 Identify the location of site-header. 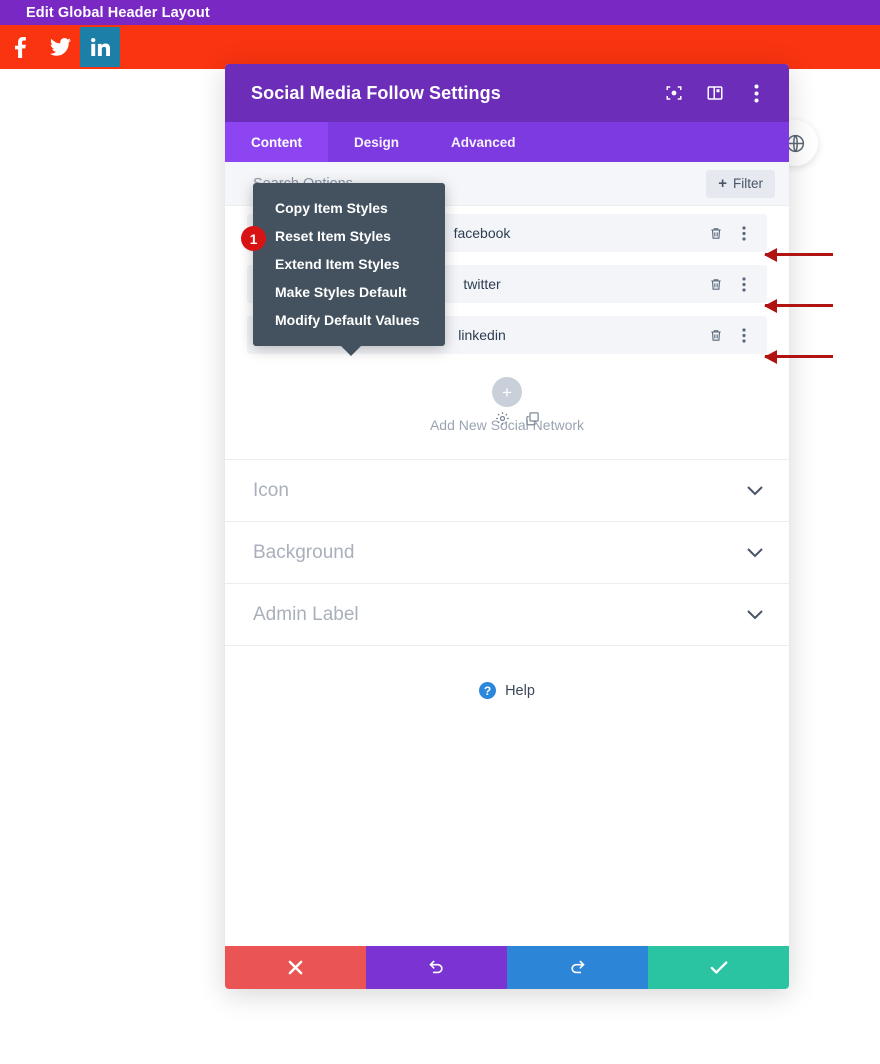
(440, 47).